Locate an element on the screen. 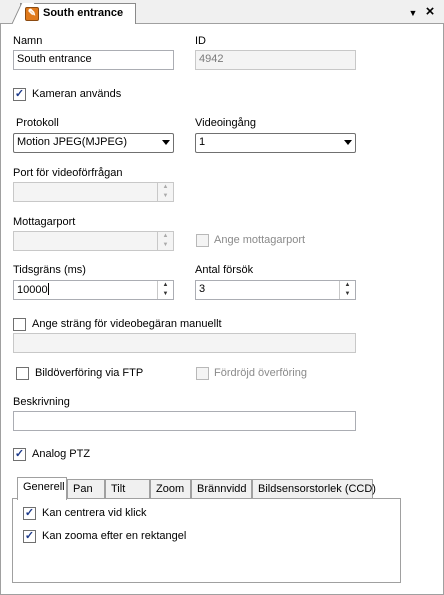  retries-value: 3 is located at coordinates (202, 289).